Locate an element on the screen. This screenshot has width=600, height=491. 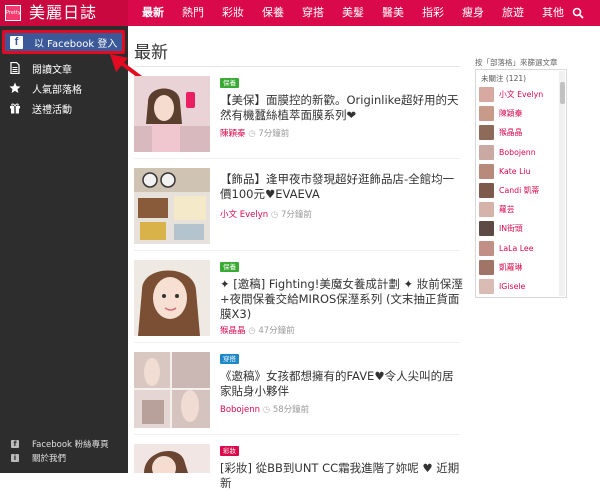
nav-item-skincare: 保養 is located at coordinates (273, 13).